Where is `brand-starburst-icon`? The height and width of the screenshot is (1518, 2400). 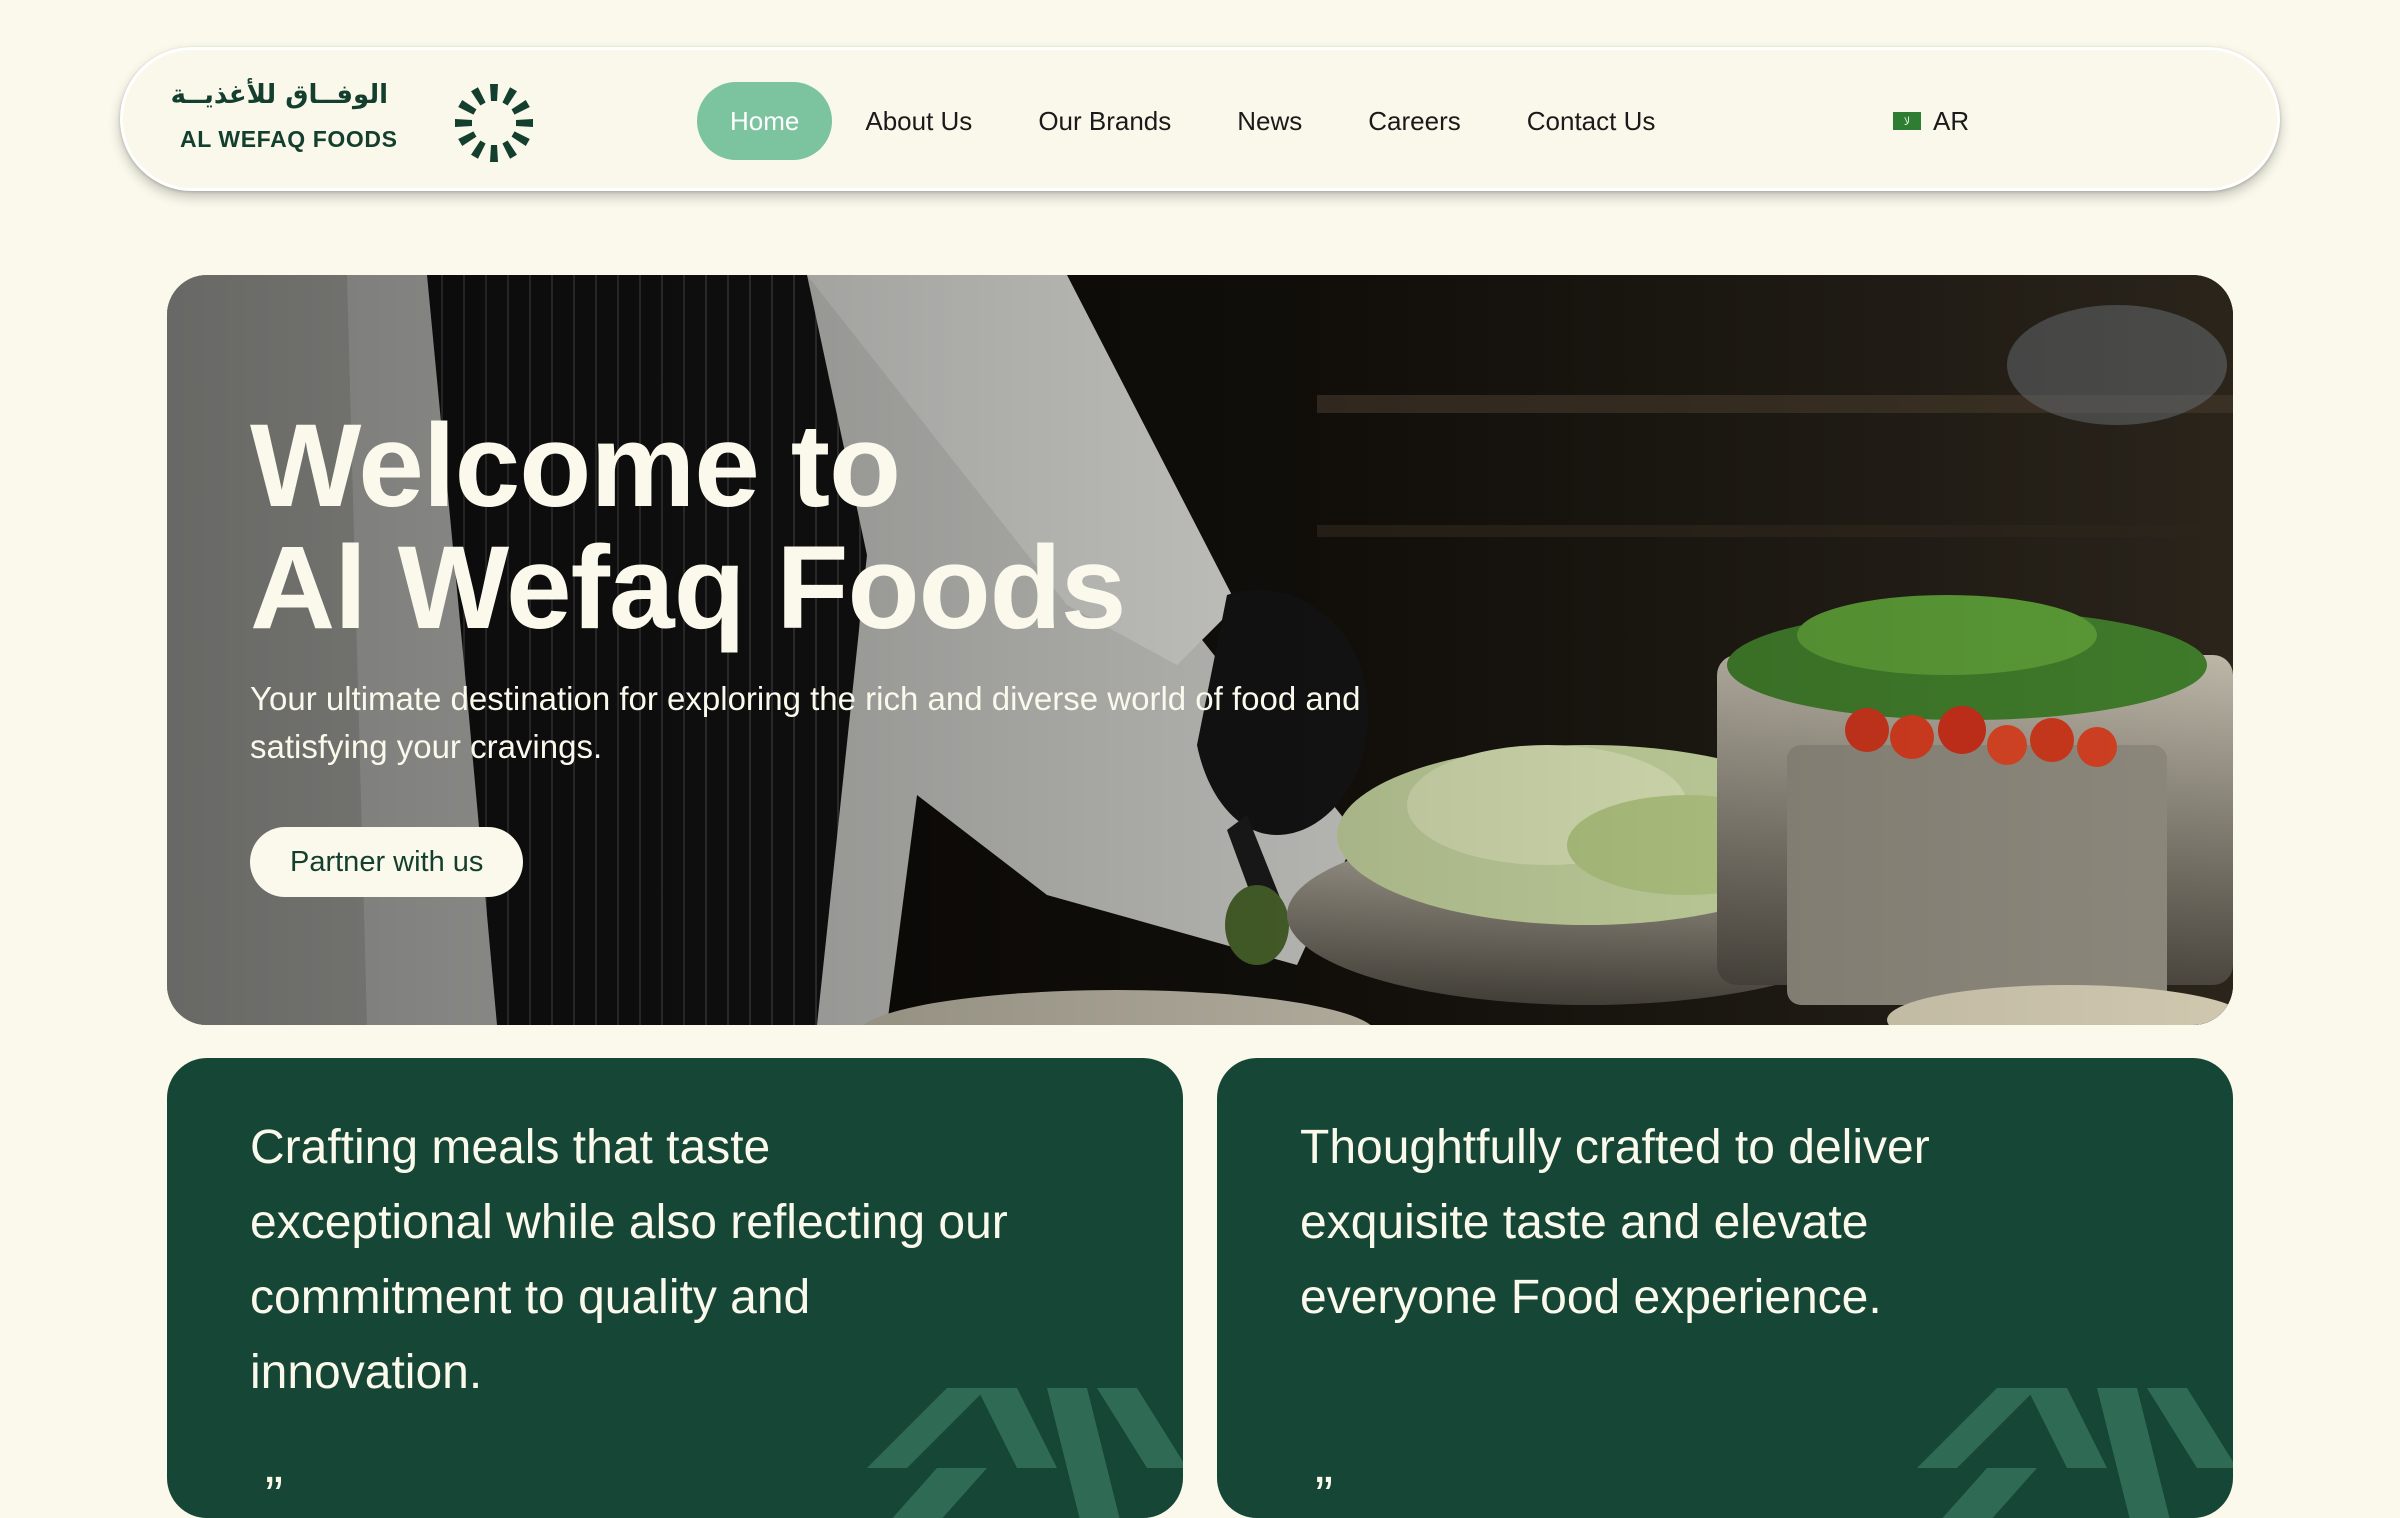
brand-starburst-icon is located at coordinates (494, 123).